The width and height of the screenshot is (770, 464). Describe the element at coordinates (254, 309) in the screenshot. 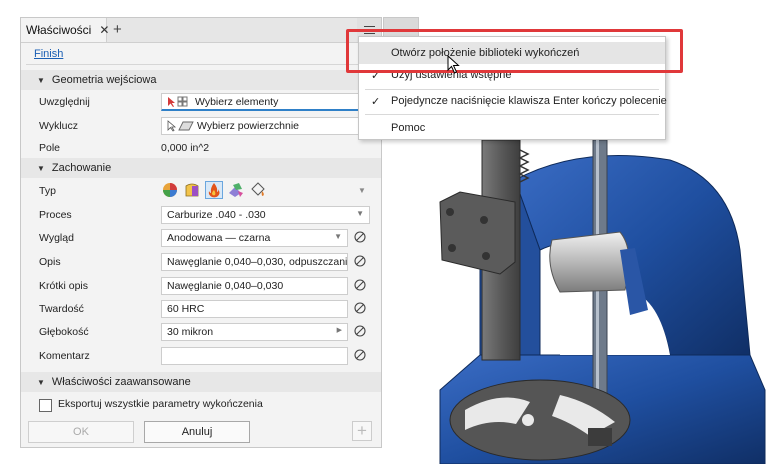

I see `hardness-input: 60 HRC` at that location.